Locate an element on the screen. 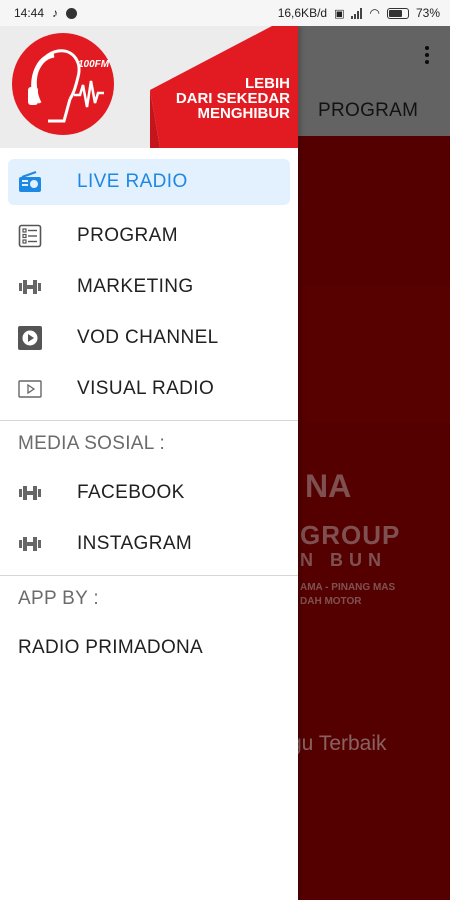 This screenshot has width=450, height=900. menu-item-marketing: MARKETING is located at coordinates (149, 286).